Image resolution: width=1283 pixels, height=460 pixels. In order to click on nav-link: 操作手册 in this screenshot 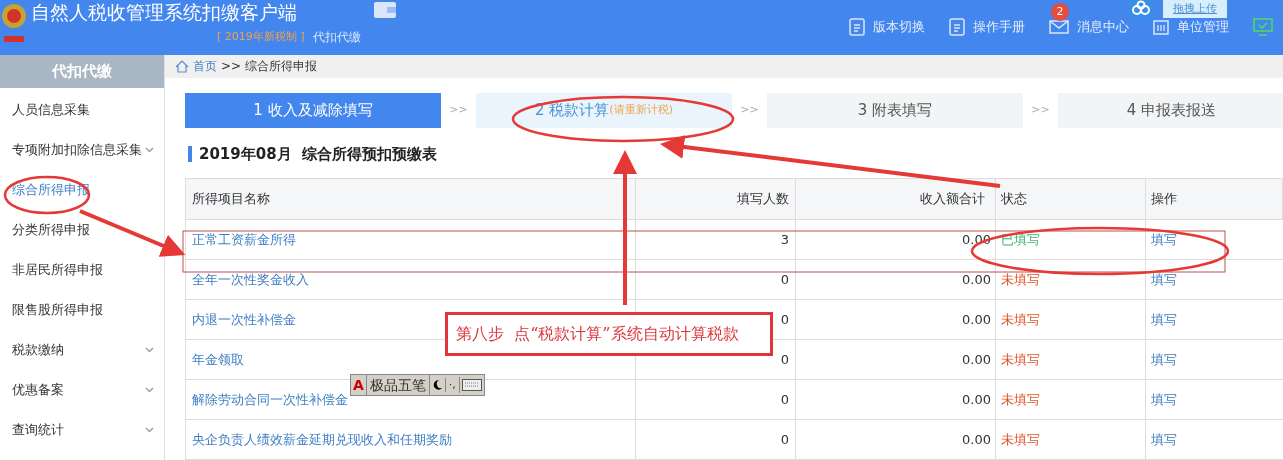, I will do `click(999, 27)`.